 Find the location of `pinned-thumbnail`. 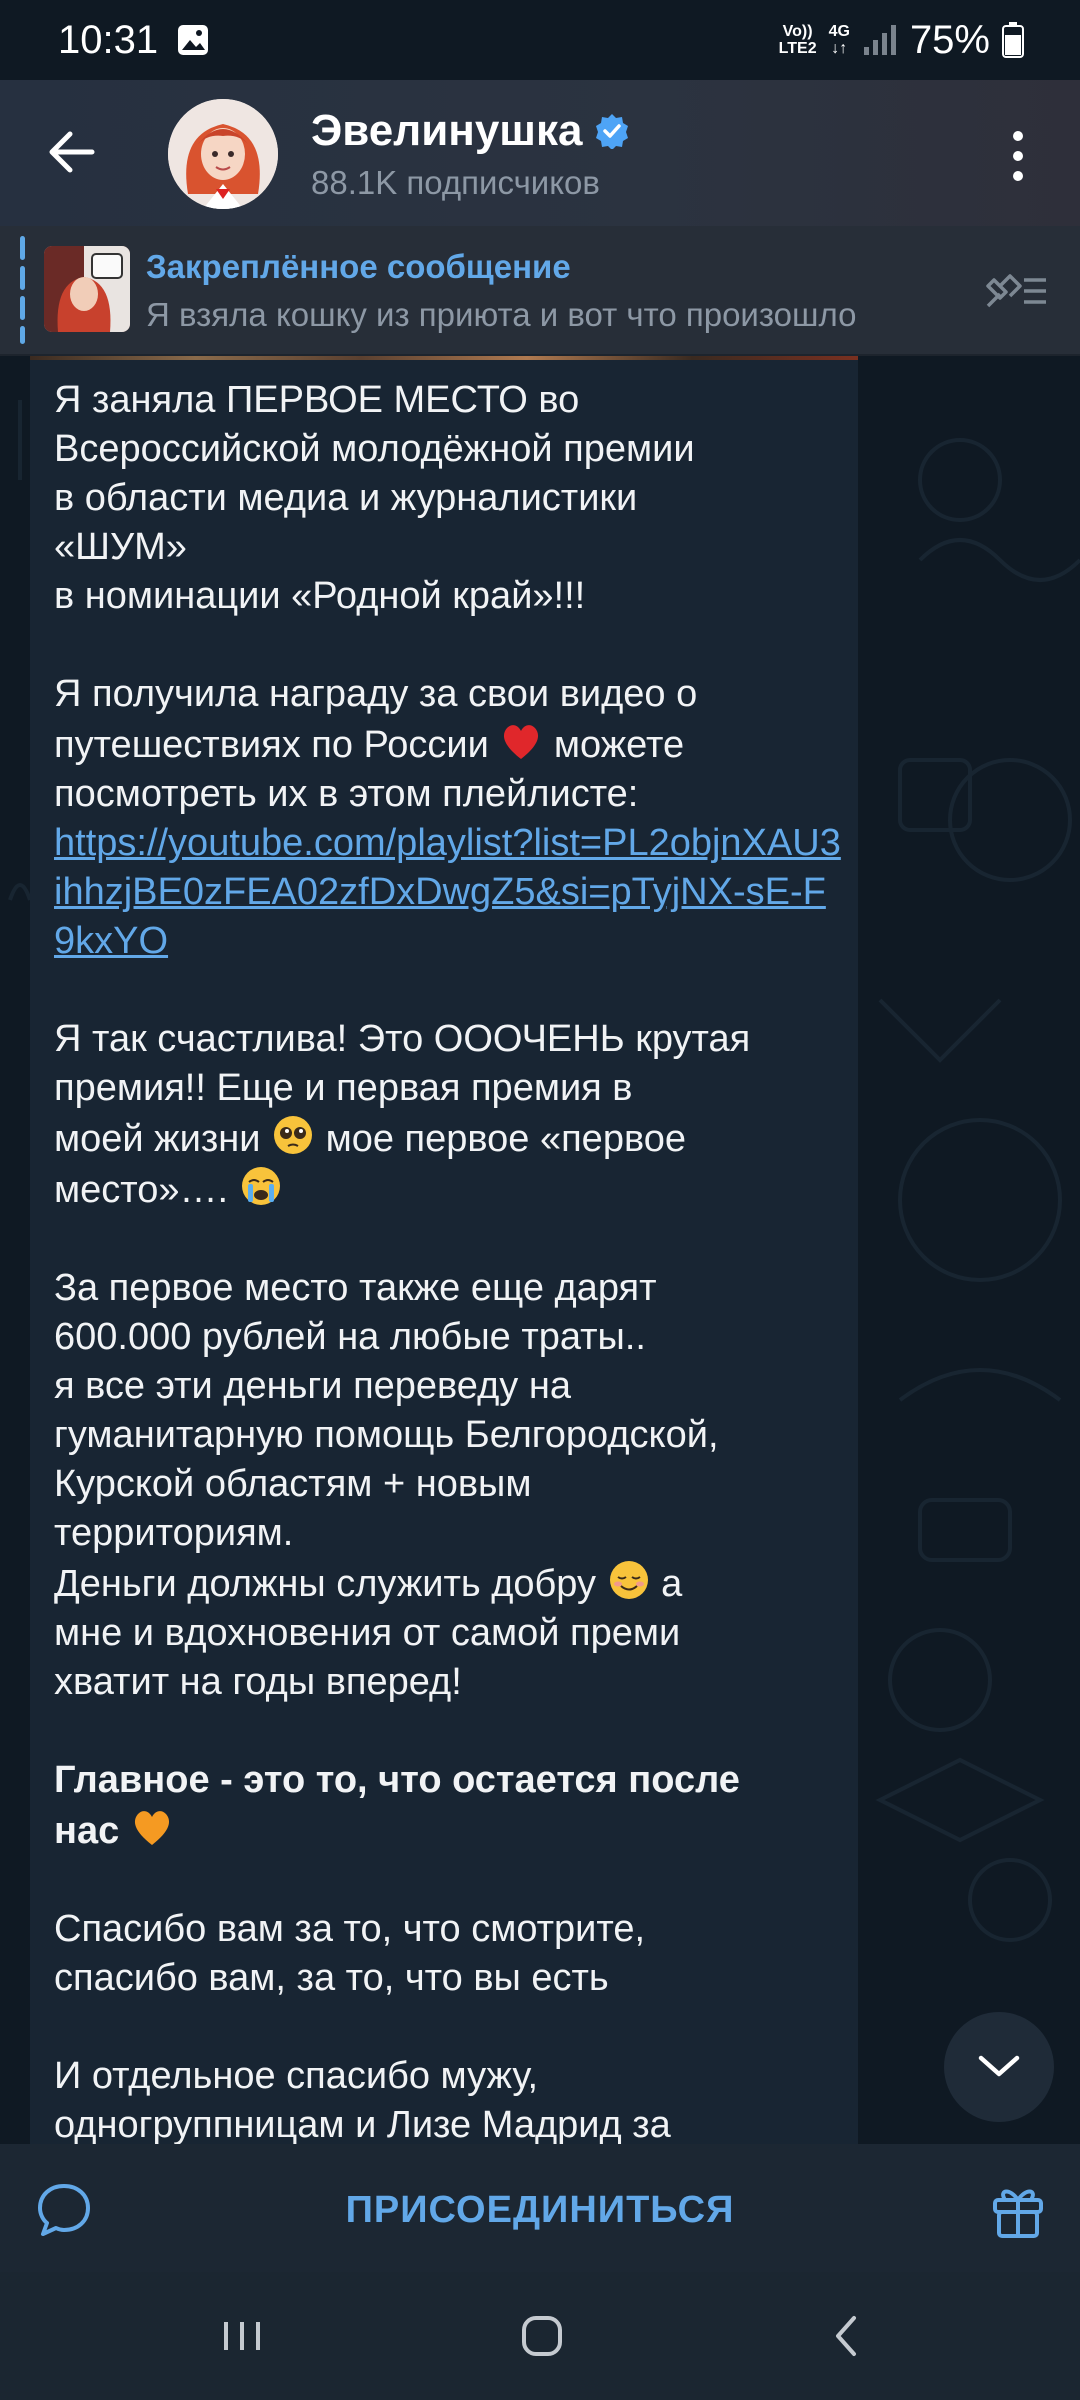

pinned-thumbnail is located at coordinates (87, 289).